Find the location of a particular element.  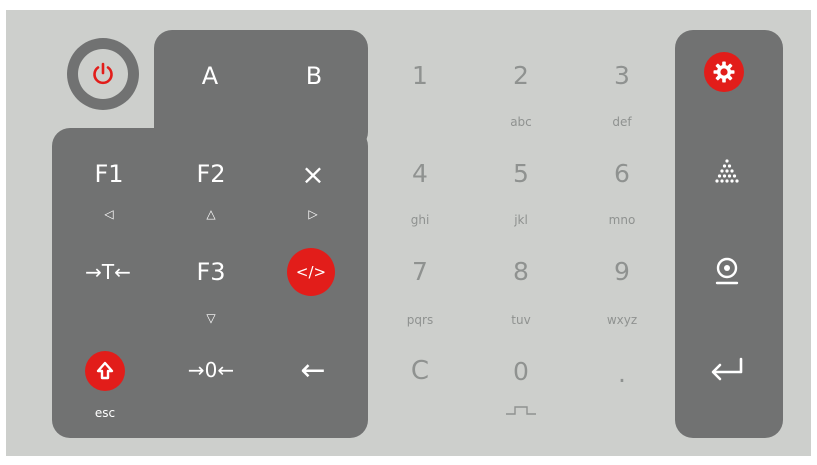

key-a: A is located at coordinates (210, 76).